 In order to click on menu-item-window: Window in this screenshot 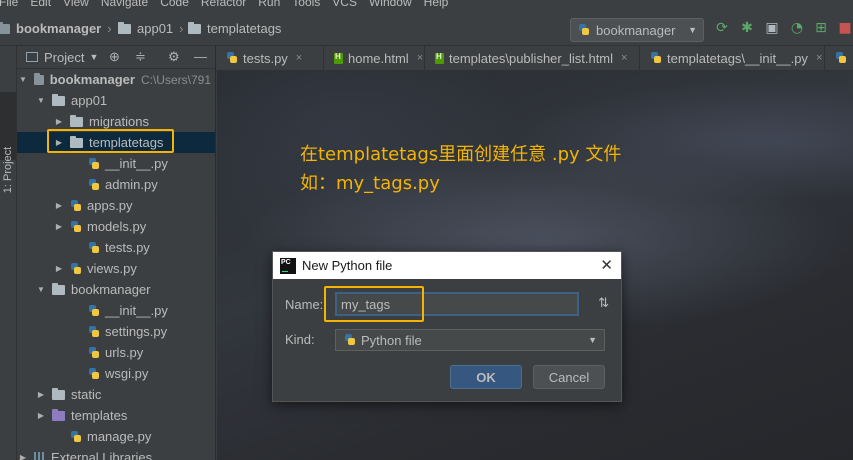, I will do `click(390, 6)`.